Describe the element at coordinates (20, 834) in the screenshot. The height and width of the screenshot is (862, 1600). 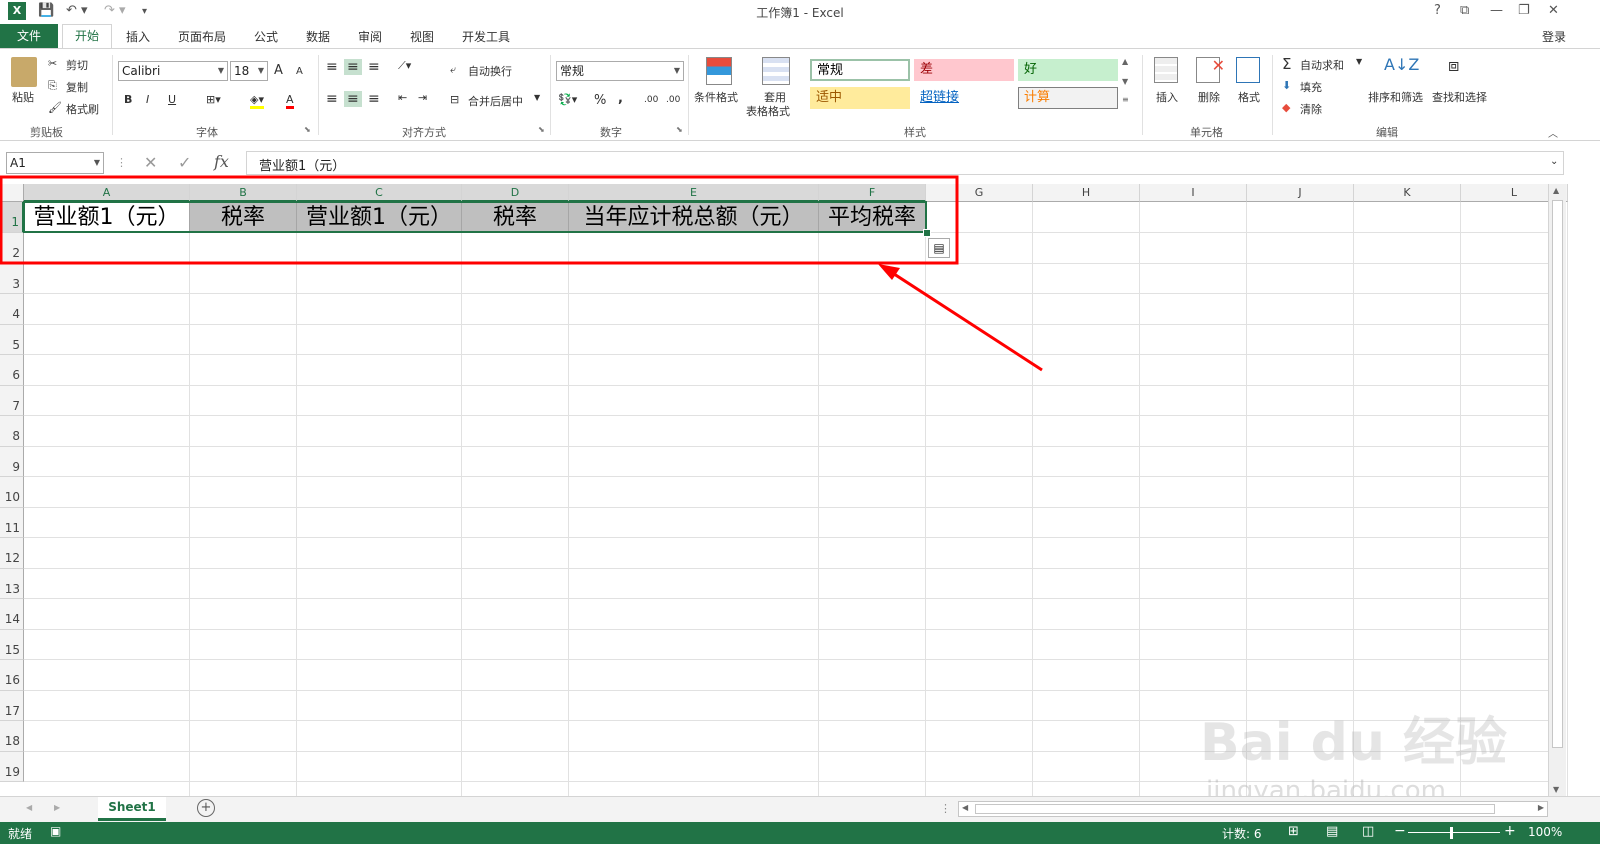
I see `ready-status: 就绪` at that location.